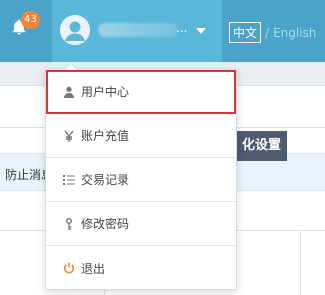  I want to click on power-icon, so click(69, 268).